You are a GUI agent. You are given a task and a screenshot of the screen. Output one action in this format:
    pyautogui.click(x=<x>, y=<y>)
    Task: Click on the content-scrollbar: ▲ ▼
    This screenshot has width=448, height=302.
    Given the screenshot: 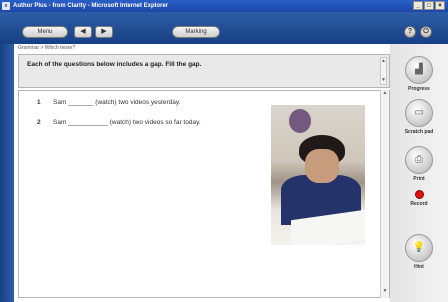 What is the action you would take?
    pyautogui.click(x=384, y=194)
    